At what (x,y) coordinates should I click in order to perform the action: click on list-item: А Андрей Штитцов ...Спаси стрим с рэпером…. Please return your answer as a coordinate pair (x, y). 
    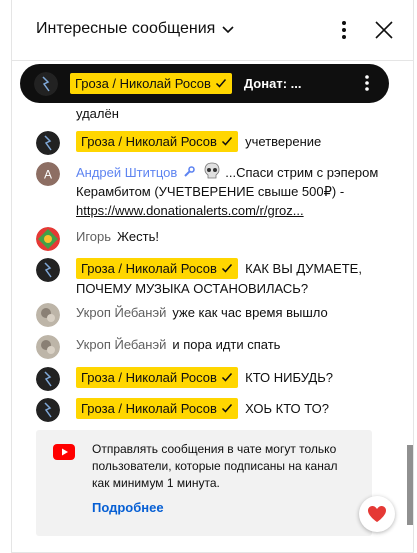
    Looking at the image, I should click on (216, 191).